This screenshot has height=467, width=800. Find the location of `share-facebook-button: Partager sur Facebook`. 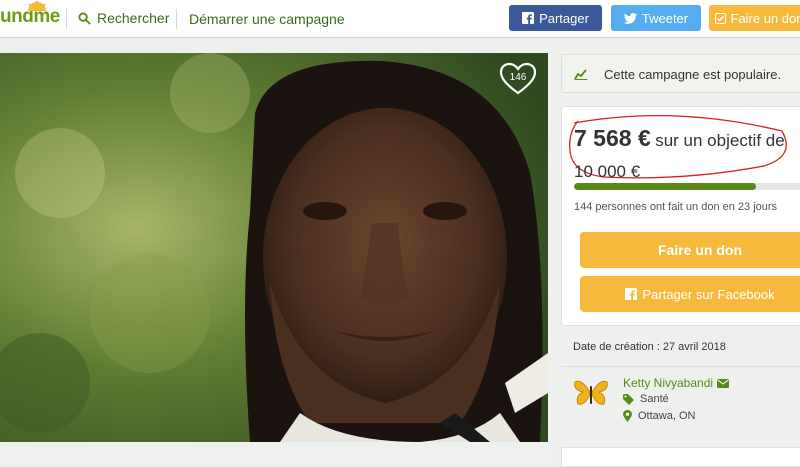

share-facebook-button: Partager sur Facebook is located at coordinates (690, 294).